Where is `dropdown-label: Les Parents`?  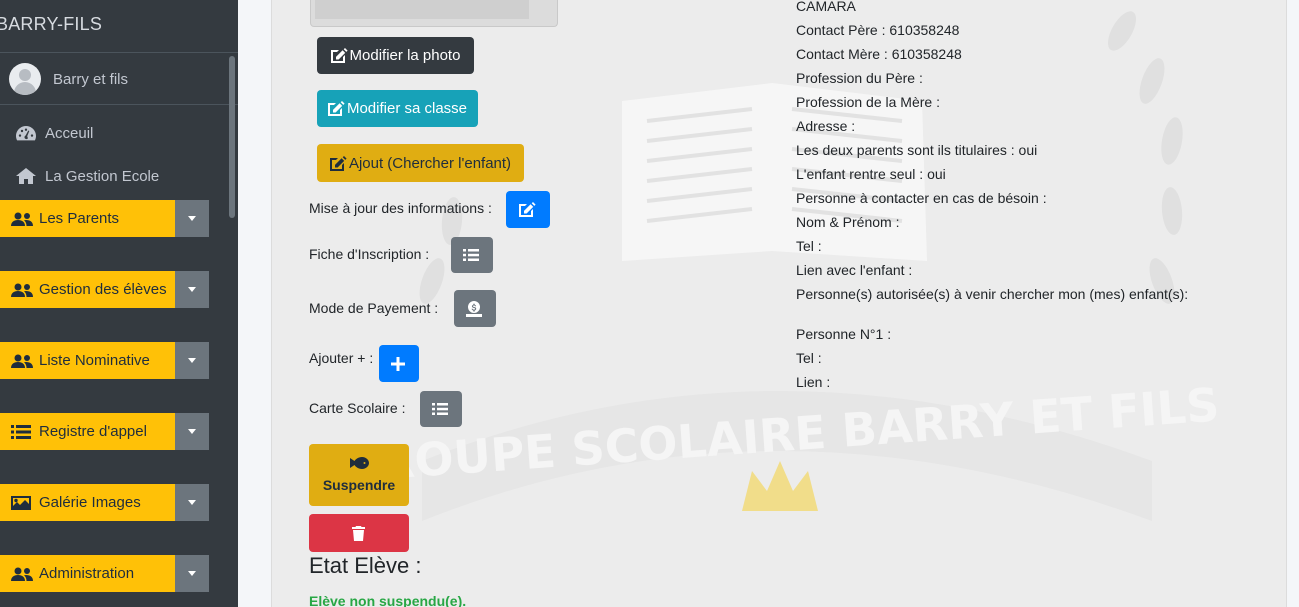 dropdown-label: Les Parents is located at coordinates (79, 218).